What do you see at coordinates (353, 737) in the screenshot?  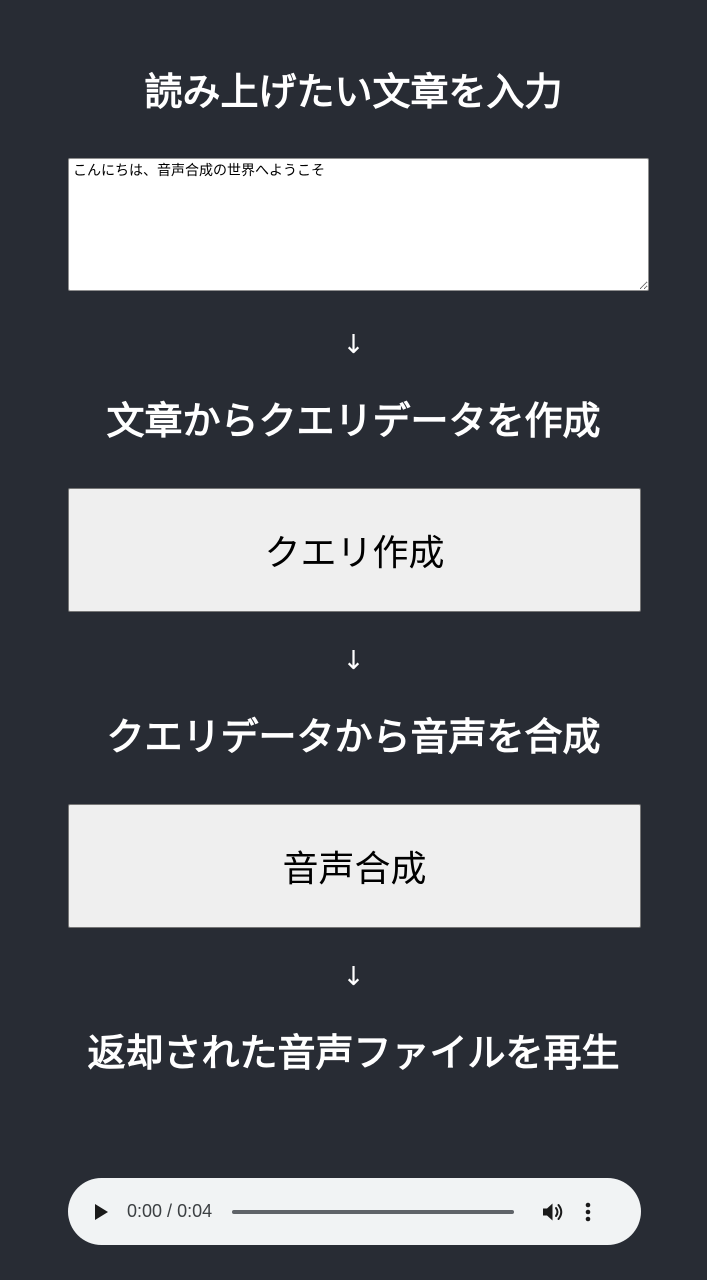 I see `heading-synthesize: クエリデータから音声を合成` at bounding box center [353, 737].